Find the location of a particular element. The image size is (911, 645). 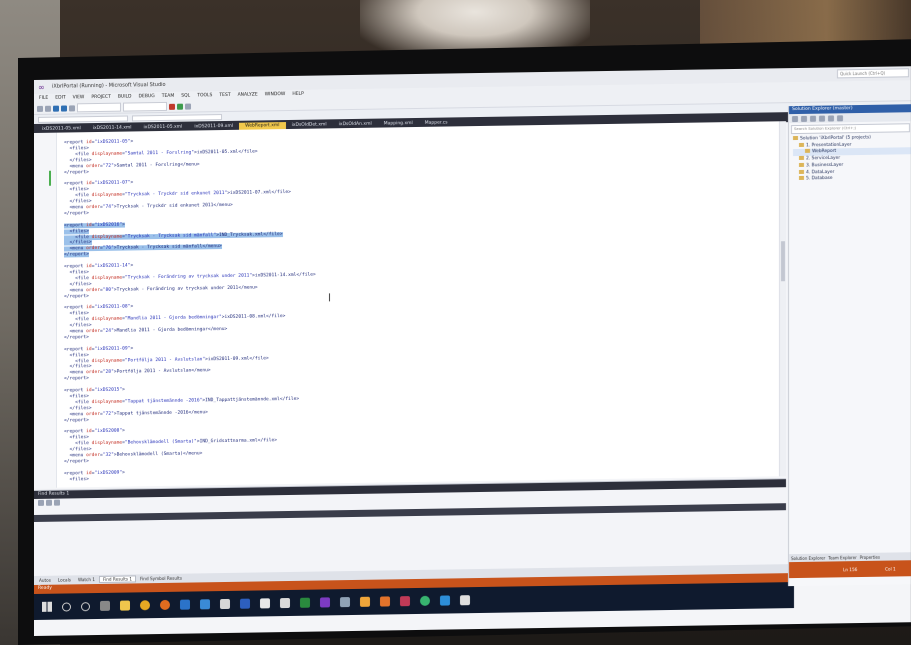

bottom-tab: Find Symbol Results is located at coordinates (161, 579).